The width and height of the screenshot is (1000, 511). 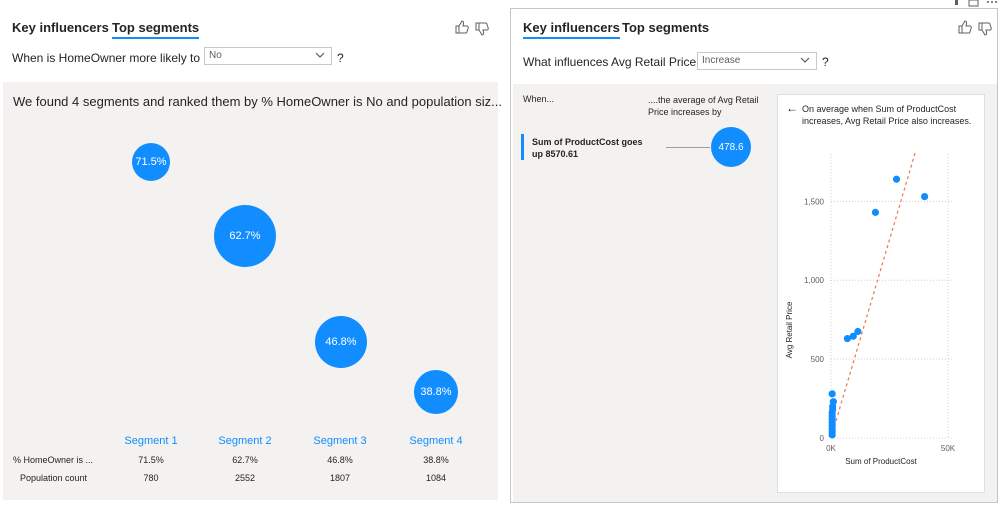 I want to click on tab-top-segments-left: Top segments, so click(x=156, y=29).